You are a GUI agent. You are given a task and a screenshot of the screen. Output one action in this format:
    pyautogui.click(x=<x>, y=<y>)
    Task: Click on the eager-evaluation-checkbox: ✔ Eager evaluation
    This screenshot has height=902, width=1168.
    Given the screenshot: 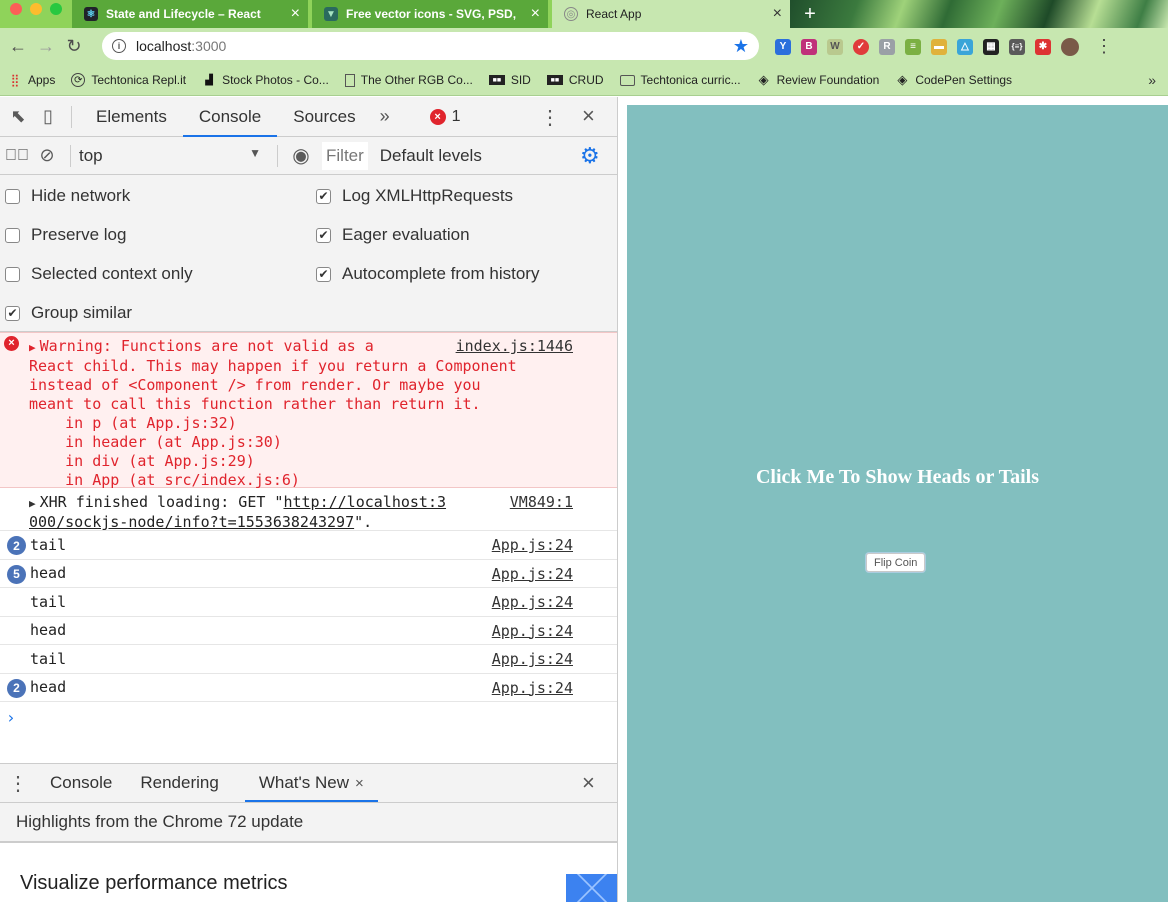 What is the action you would take?
    pyautogui.click(x=393, y=235)
    